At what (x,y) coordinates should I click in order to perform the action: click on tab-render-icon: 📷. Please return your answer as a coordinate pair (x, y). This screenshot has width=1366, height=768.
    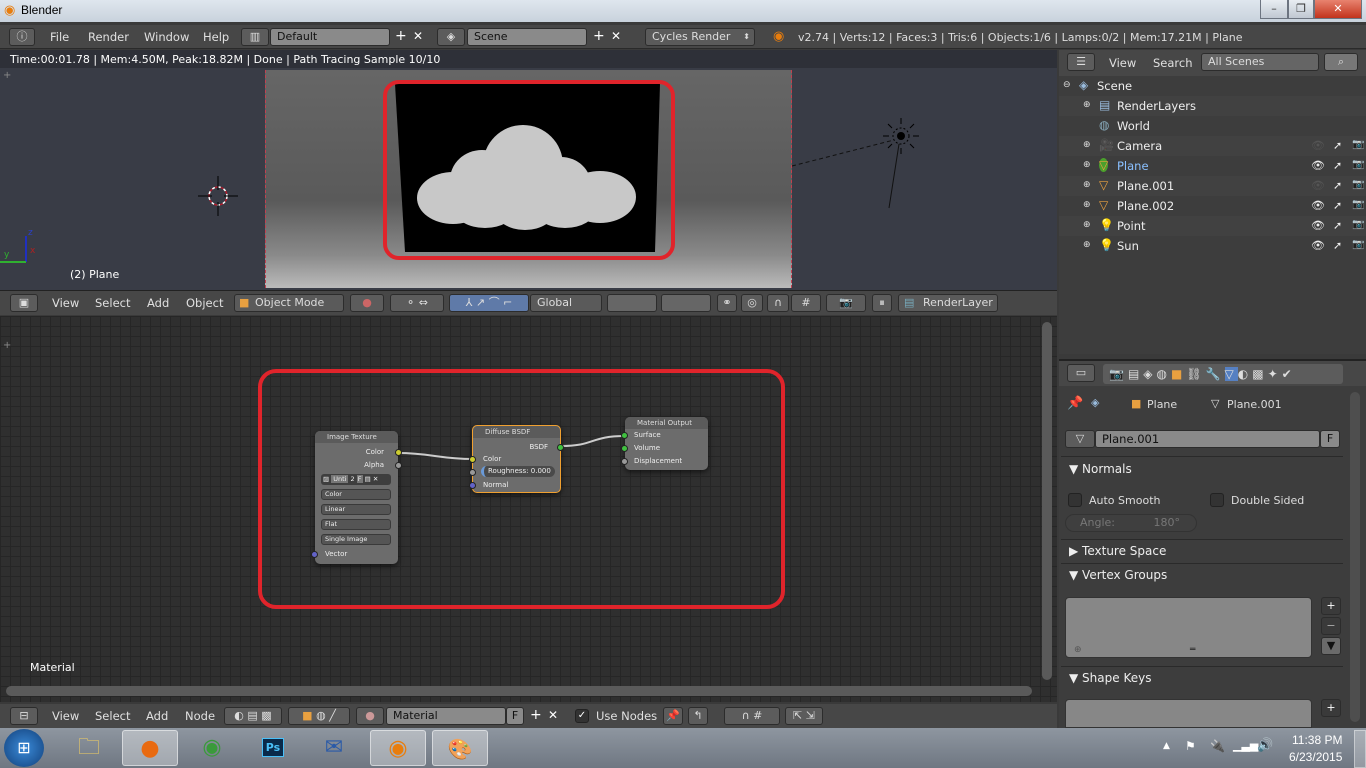
    Looking at the image, I should click on (1118, 374).